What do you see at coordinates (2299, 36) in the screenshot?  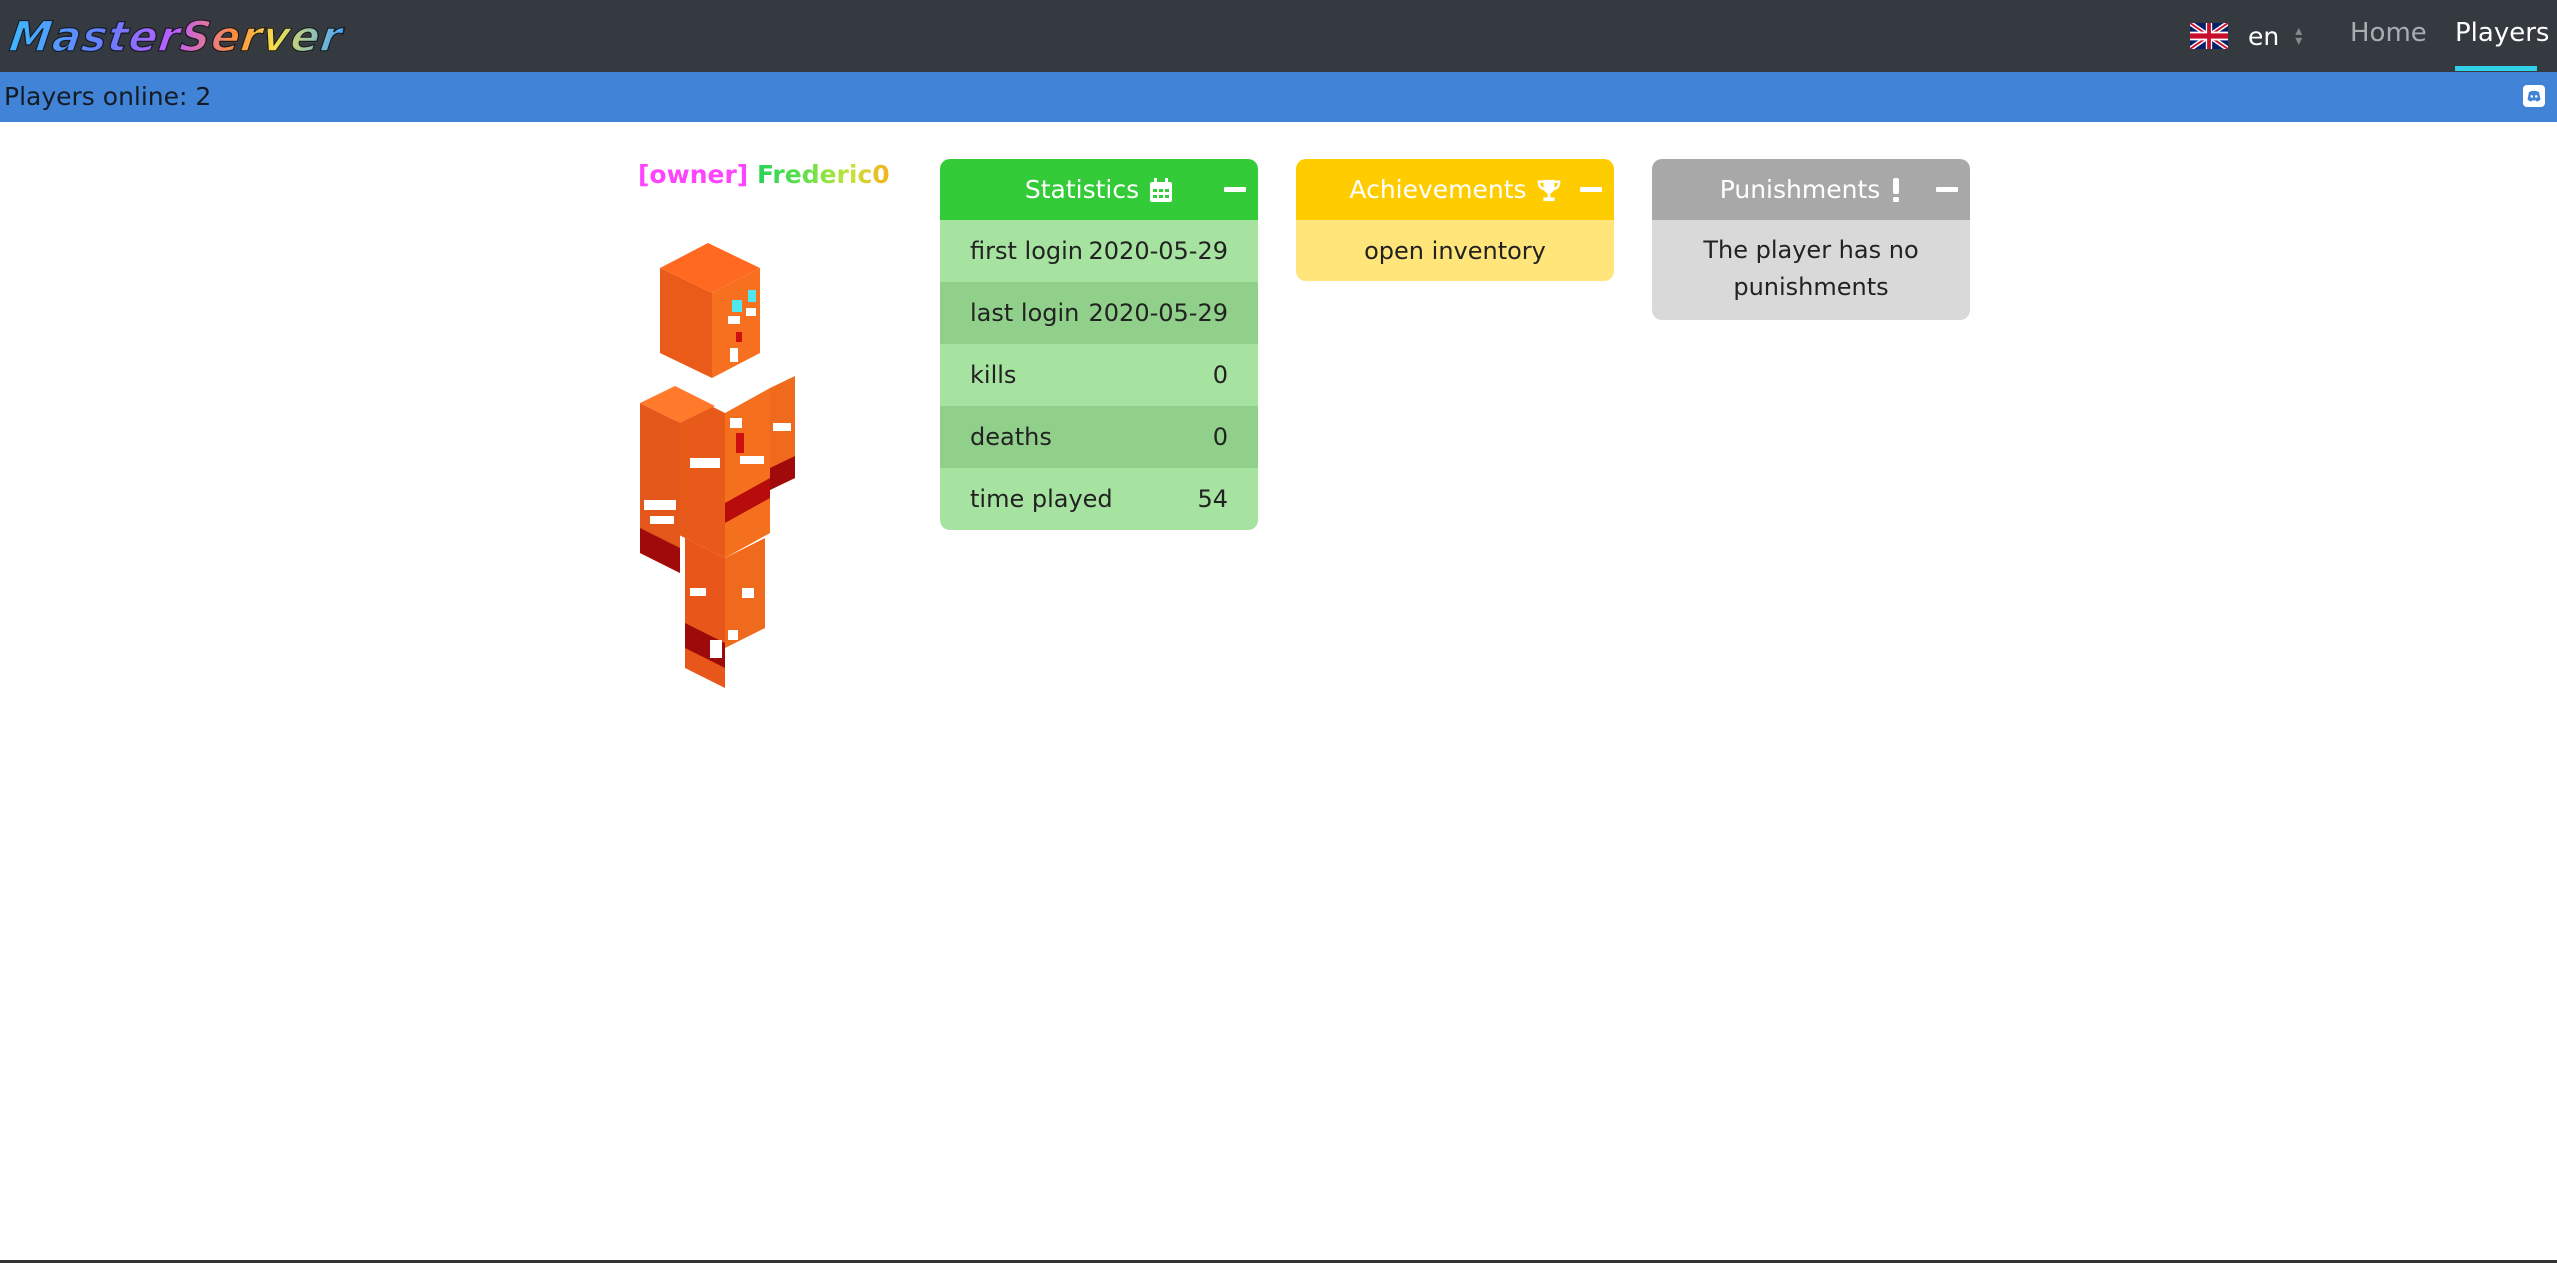 I see `select-caret-icon: ▴ ▾` at bounding box center [2299, 36].